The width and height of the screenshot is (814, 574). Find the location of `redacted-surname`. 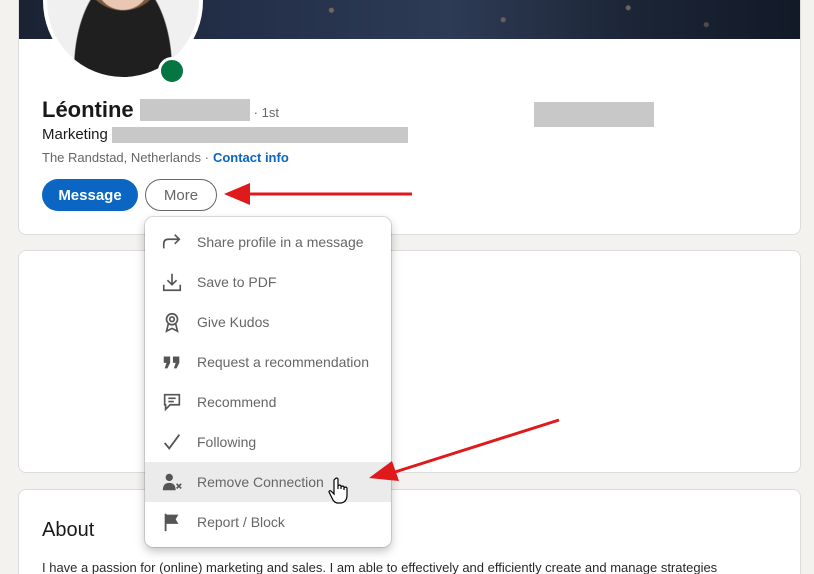

redacted-surname is located at coordinates (194, 110).